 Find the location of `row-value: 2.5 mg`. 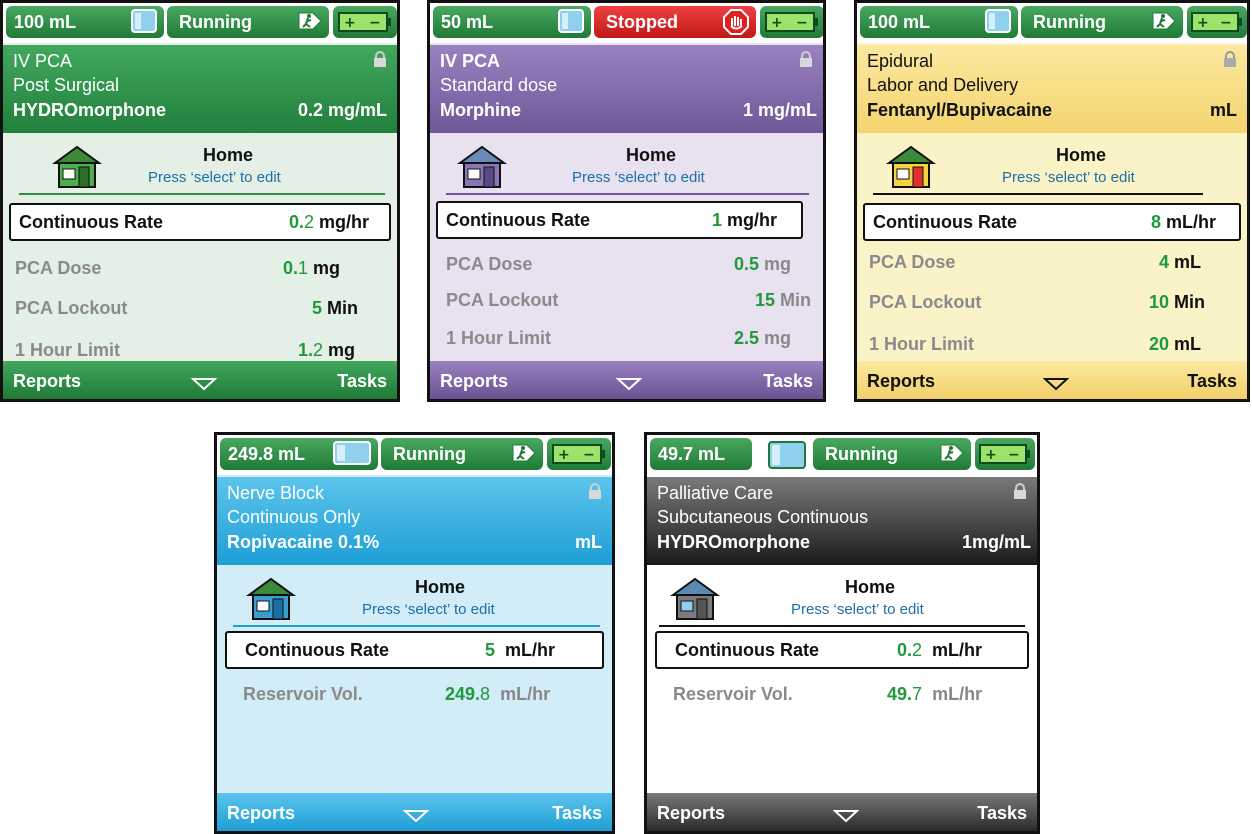

row-value: 2.5 mg is located at coordinates (763, 338).